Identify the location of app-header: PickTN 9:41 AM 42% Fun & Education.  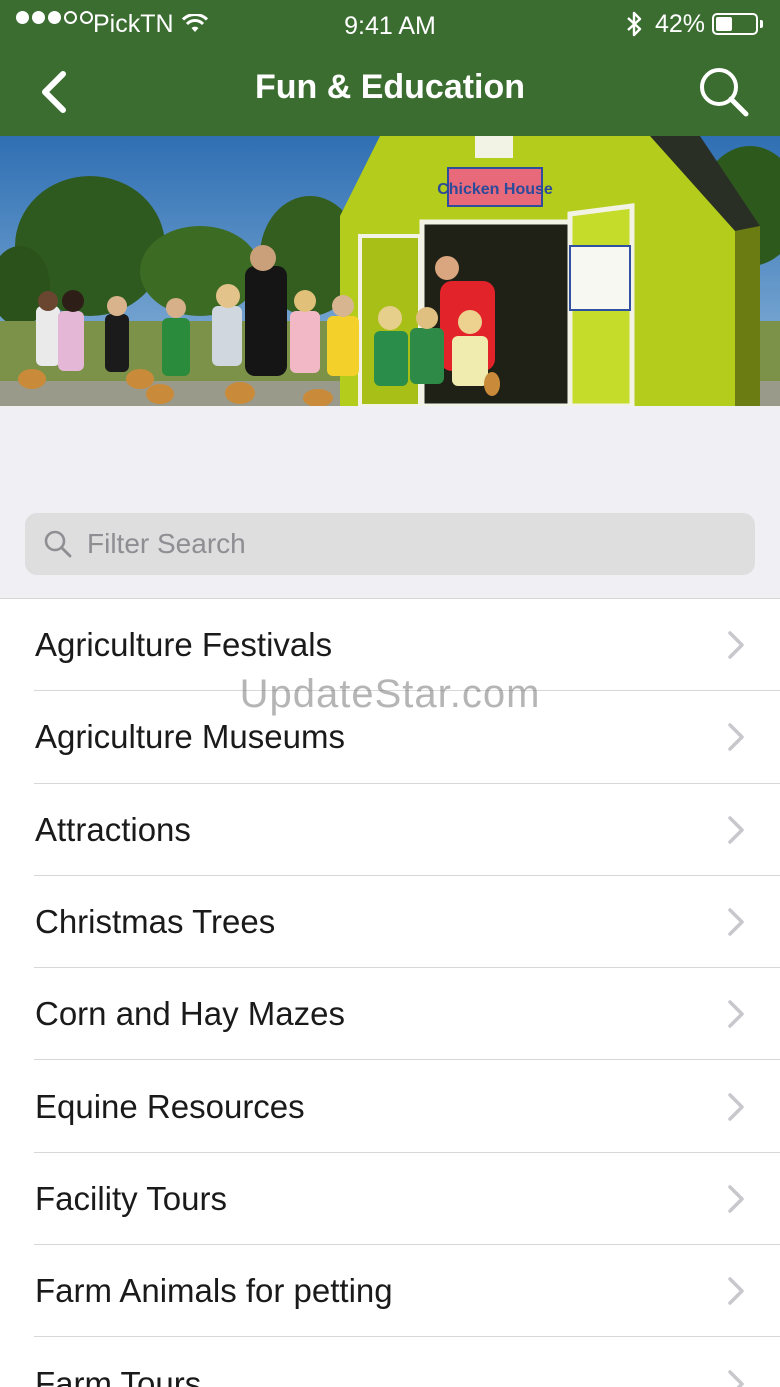
(390, 68).